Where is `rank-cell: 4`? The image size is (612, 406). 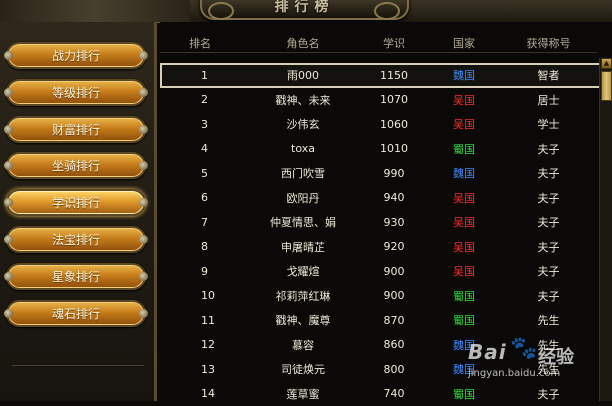
rank-cell: 4 is located at coordinates (200, 148).